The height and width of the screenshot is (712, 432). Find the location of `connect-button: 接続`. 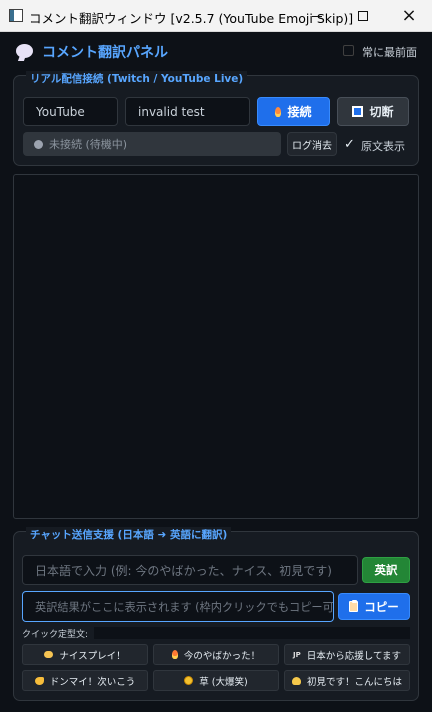

connect-button: 接続 is located at coordinates (293, 111).